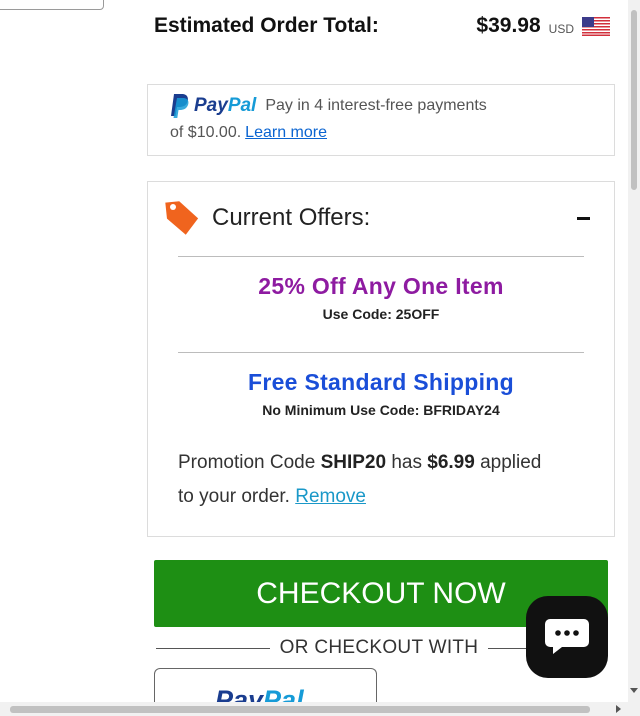 Image resolution: width=640 pixels, height=716 pixels. I want to click on order-total-row: Estimated Order Total: $39.98 USD, so click(382, 26).